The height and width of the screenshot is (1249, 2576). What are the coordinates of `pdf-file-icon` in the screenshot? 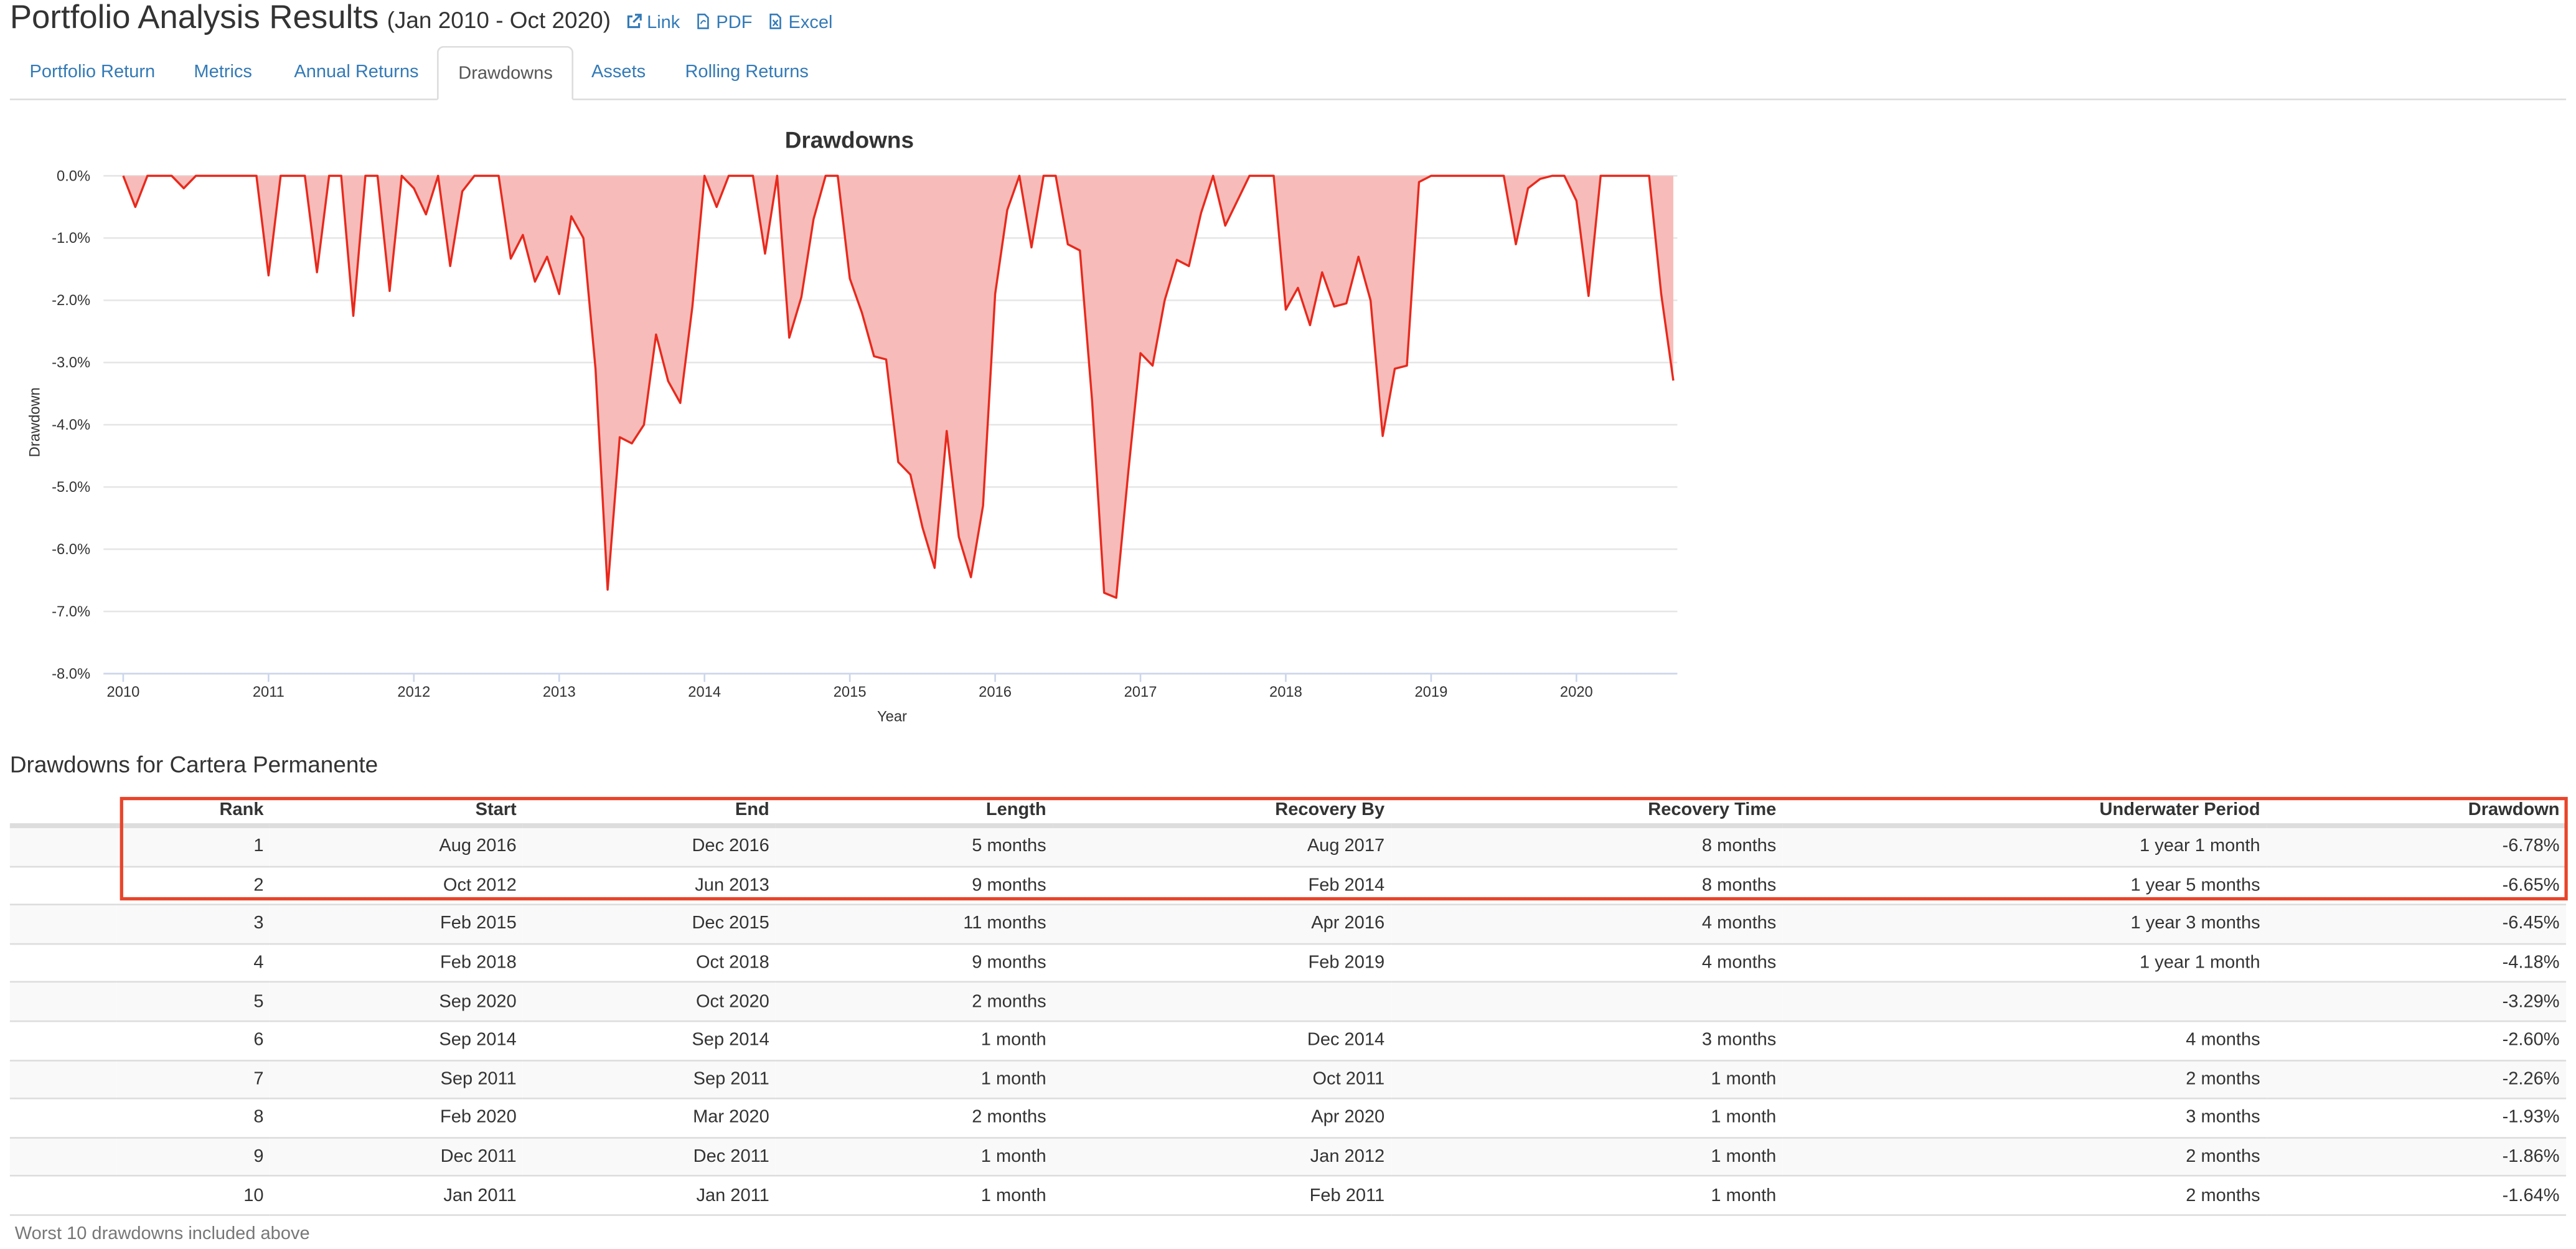 It's located at (703, 21).